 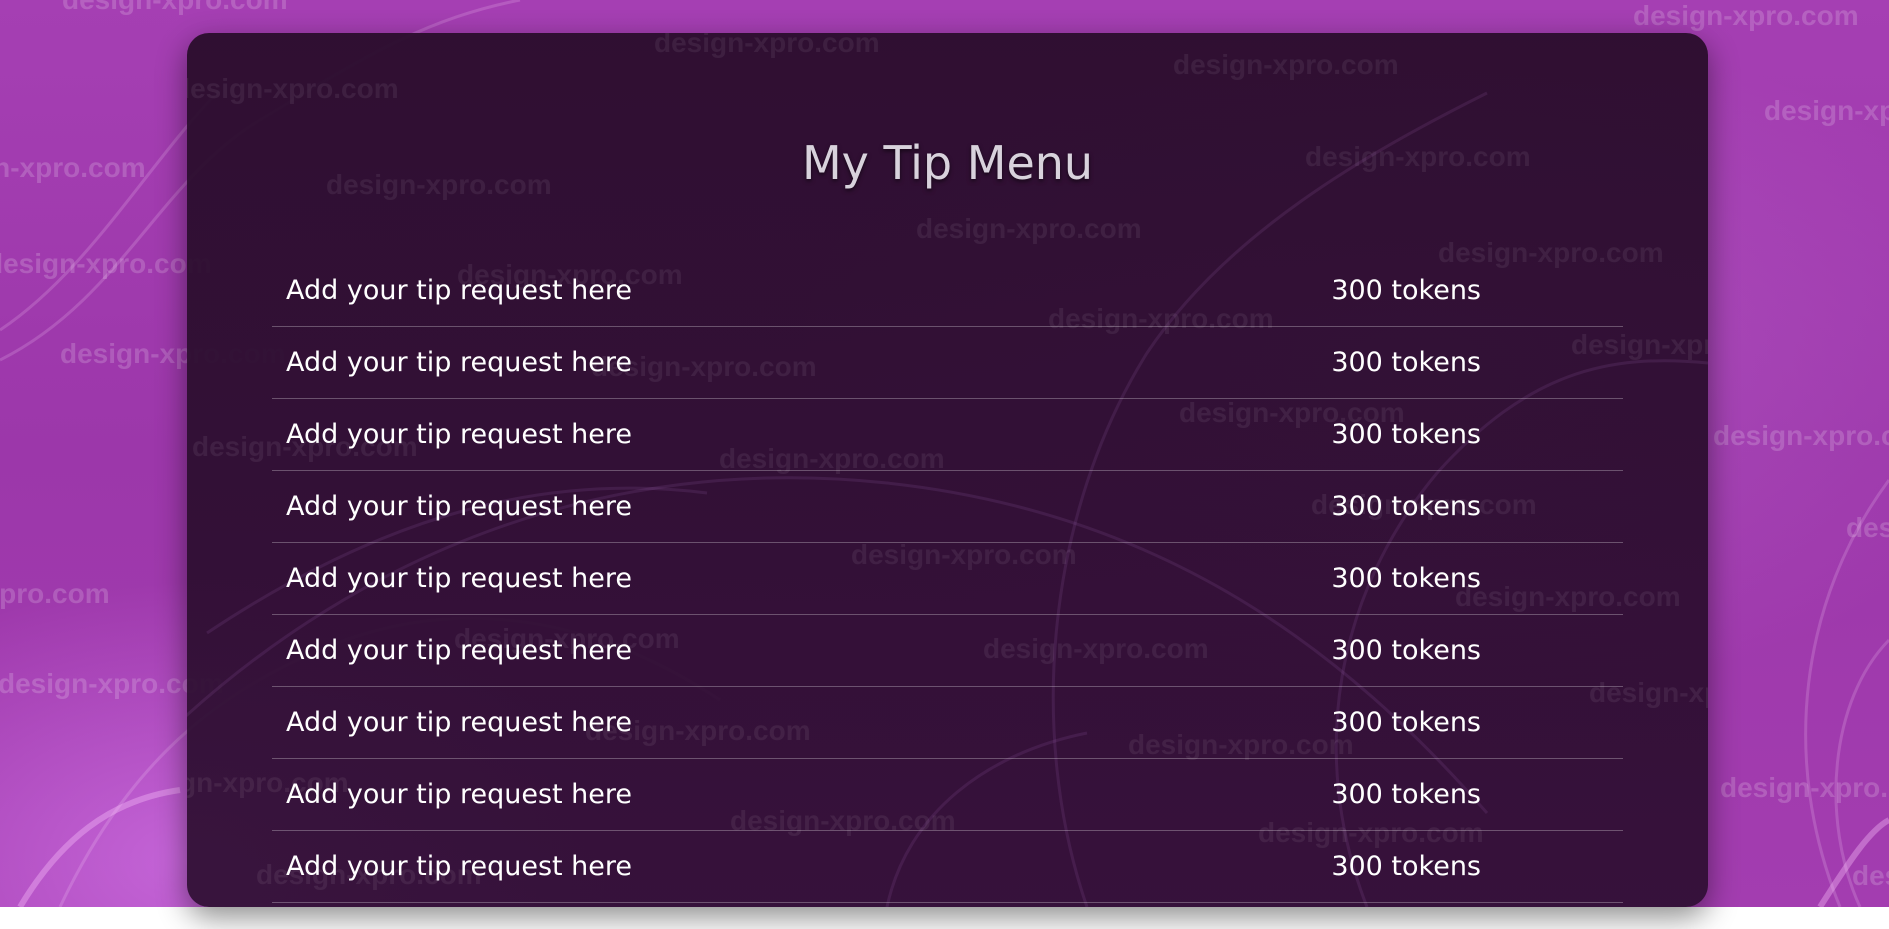 I want to click on page-title: My Tip Menu, so click(x=947, y=163).